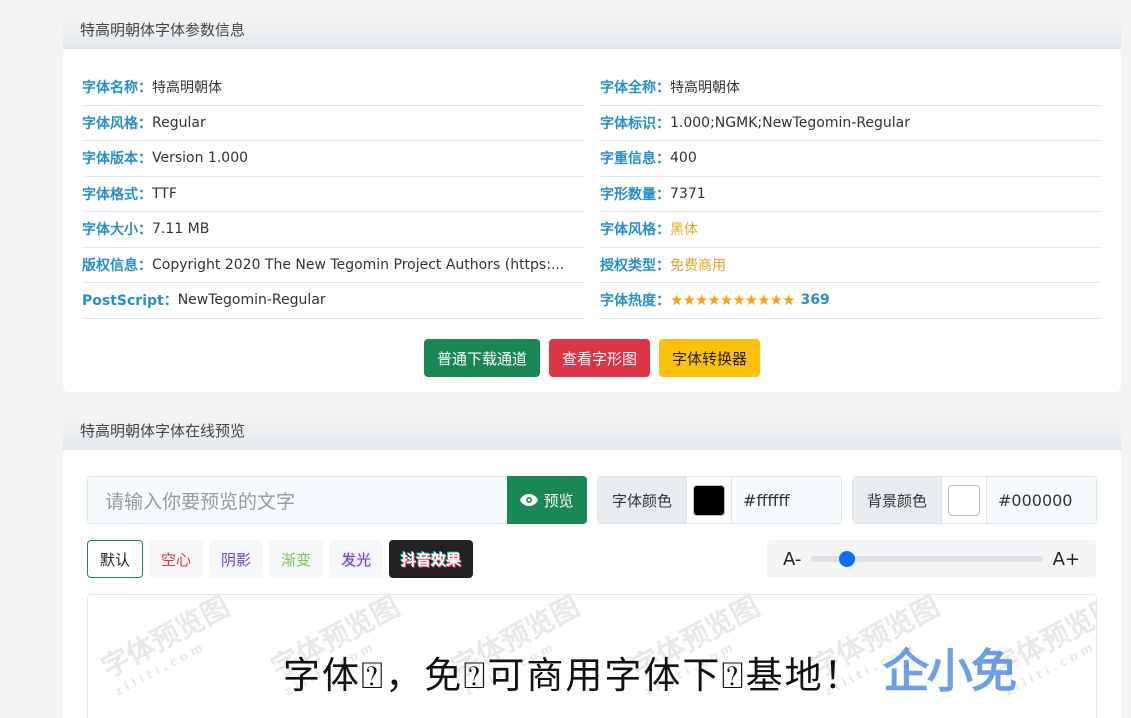 The width and height of the screenshot is (1131, 718). Describe the element at coordinates (297, 500) in the screenshot. I see `preview-text-input: 请输入你要预览的文字` at that location.